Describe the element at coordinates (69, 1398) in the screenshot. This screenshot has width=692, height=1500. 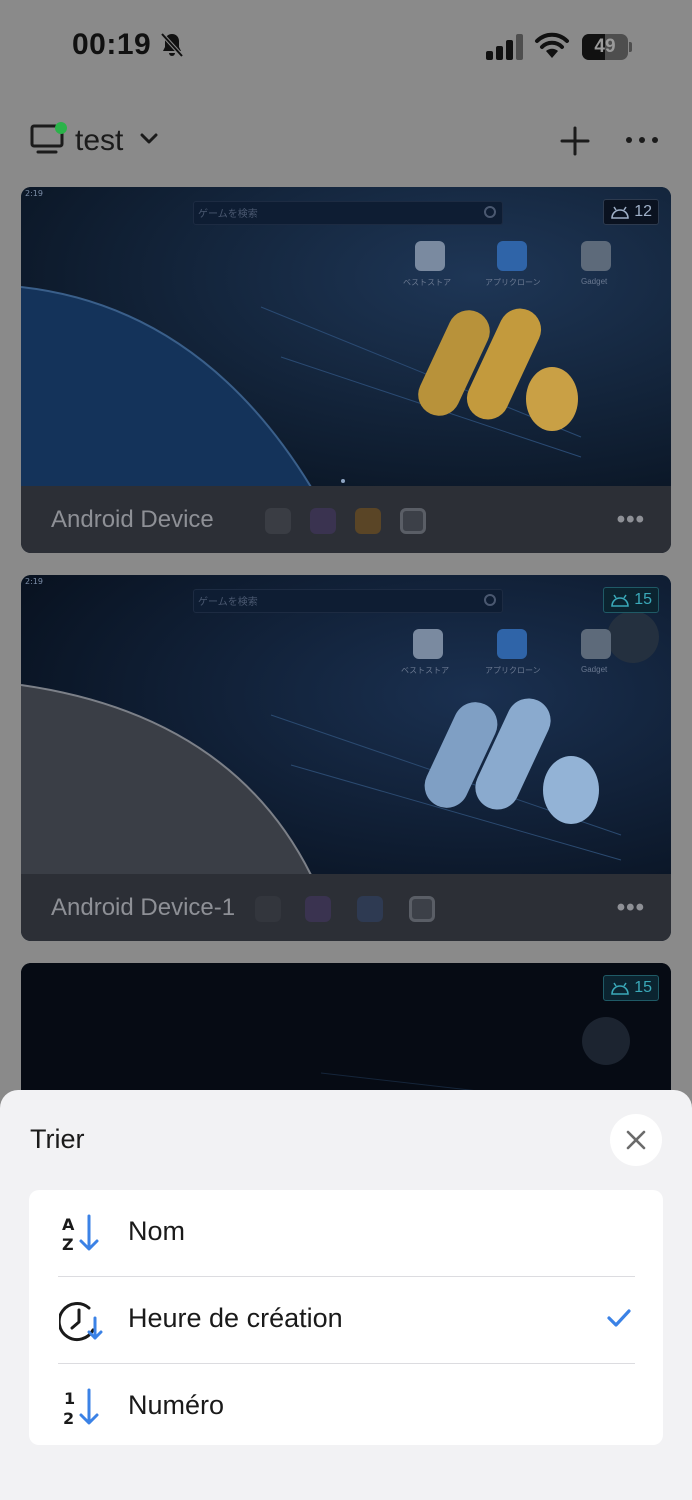
I see `svg-text: 1` at that location.